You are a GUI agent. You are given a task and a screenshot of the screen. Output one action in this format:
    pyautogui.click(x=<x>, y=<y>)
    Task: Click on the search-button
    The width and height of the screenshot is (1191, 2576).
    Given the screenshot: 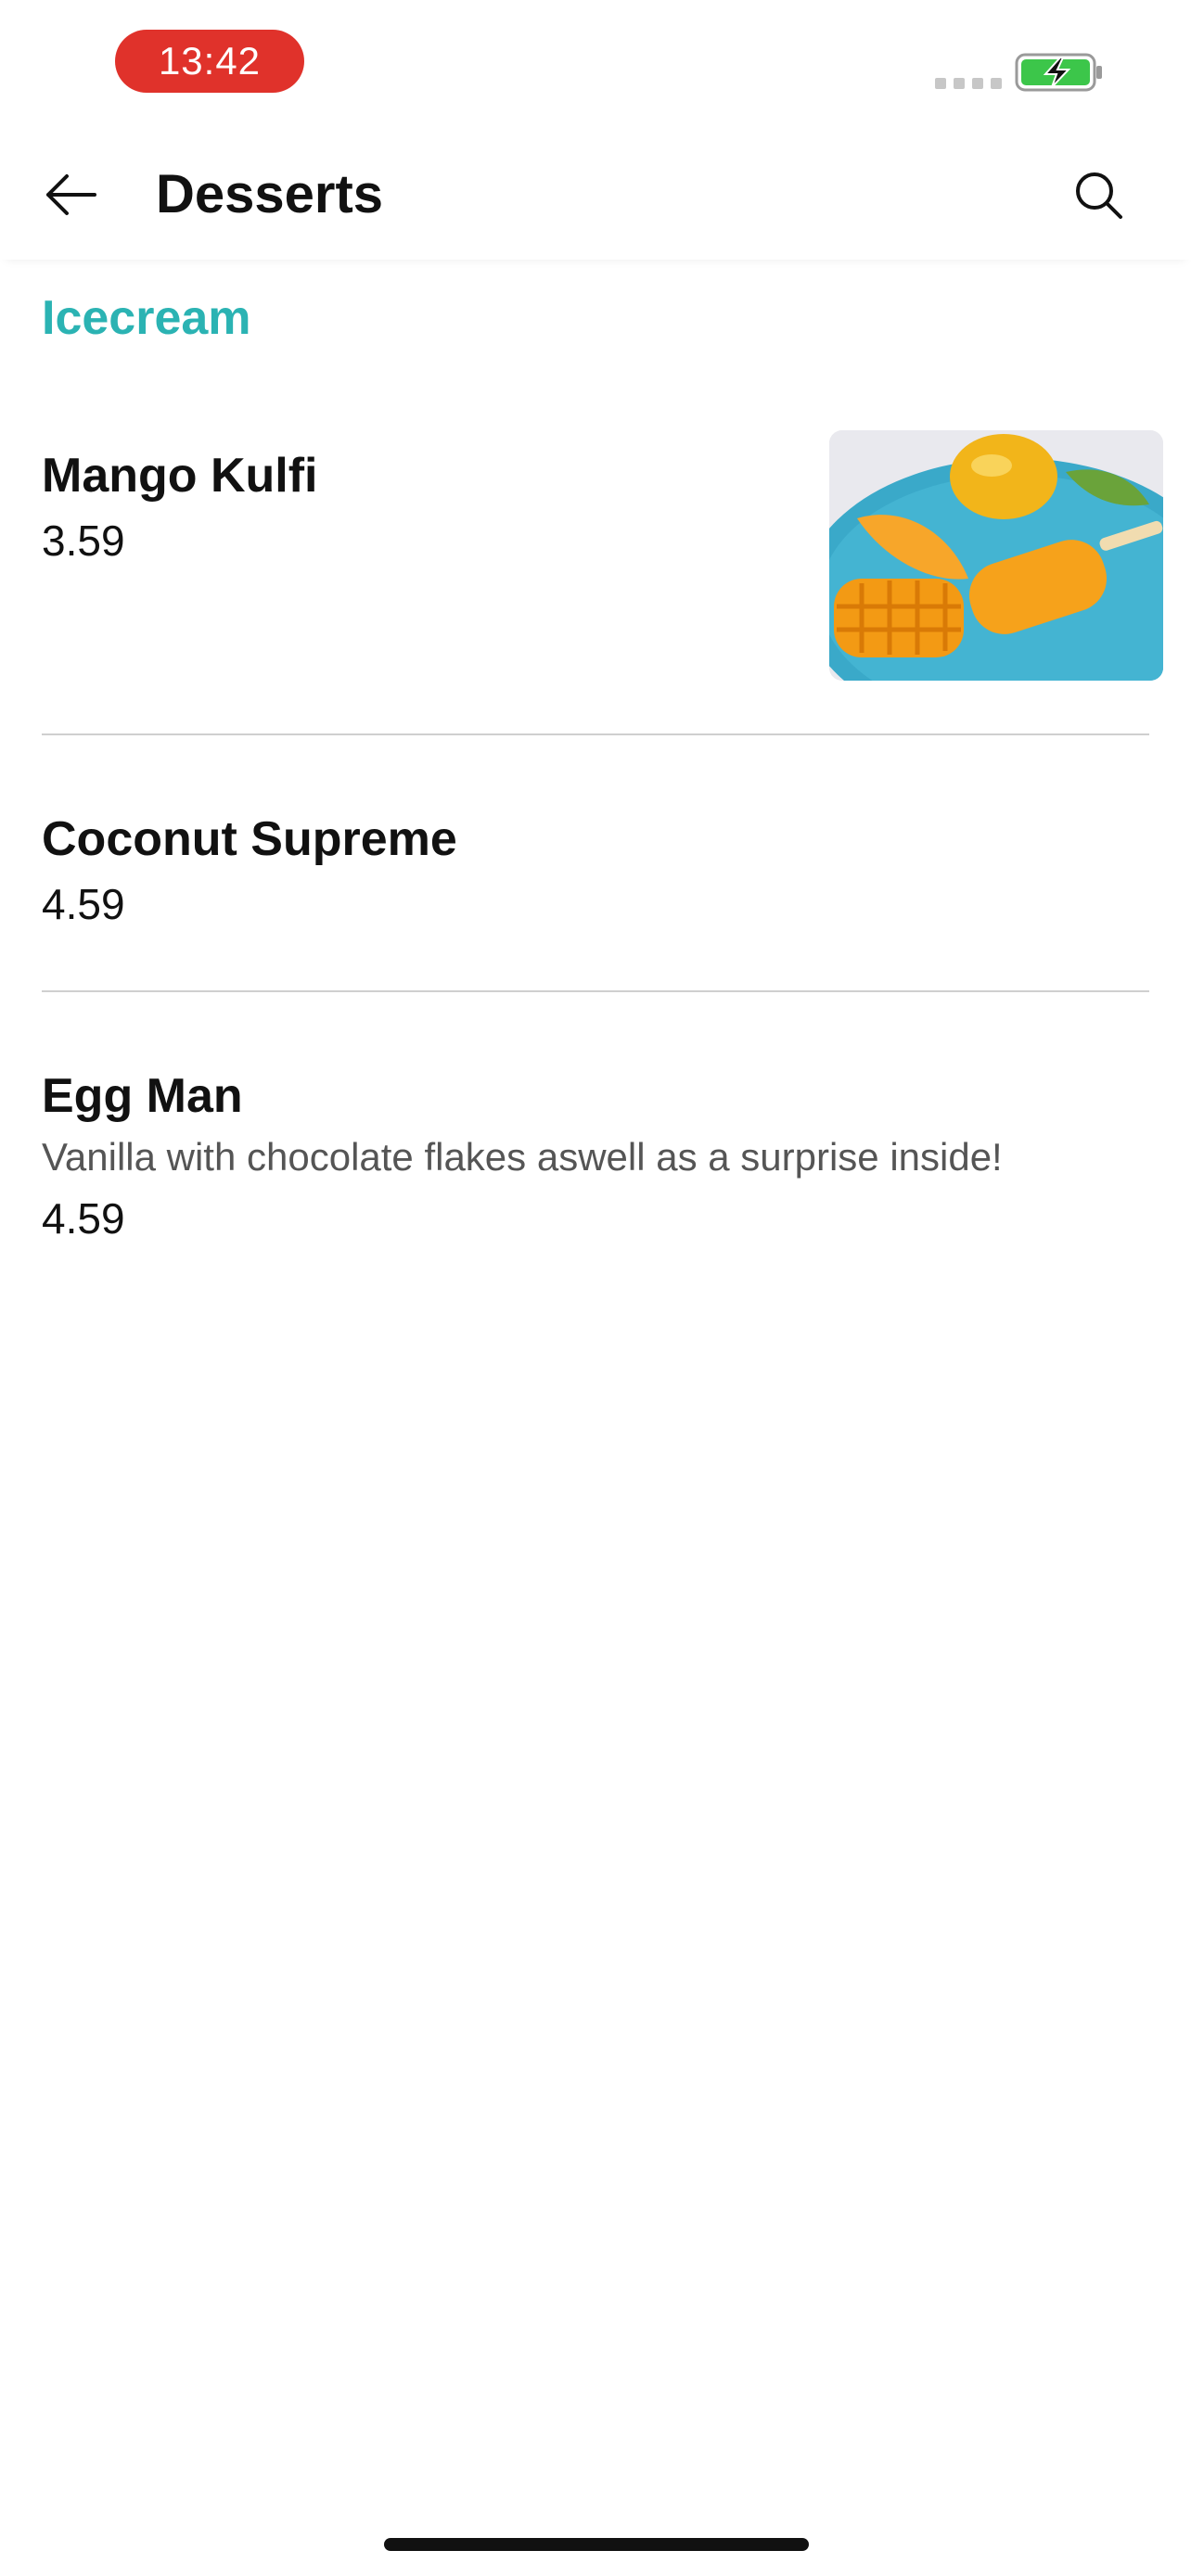 What is the action you would take?
    pyautogui.click(x=1098, y=195)
    